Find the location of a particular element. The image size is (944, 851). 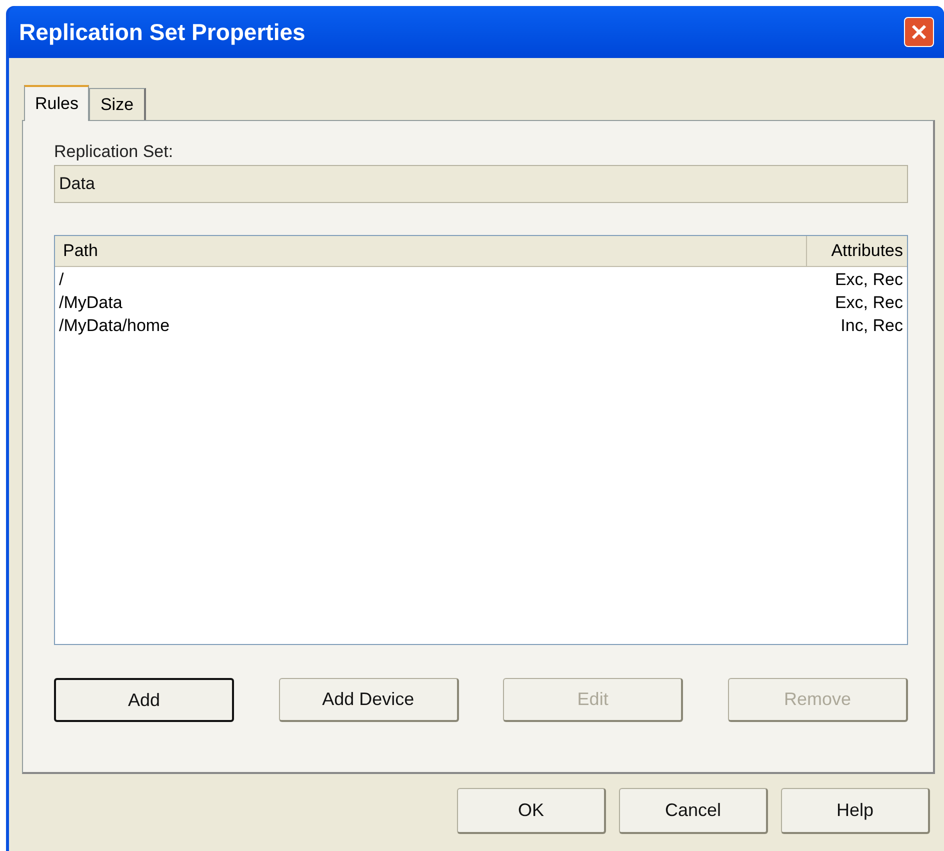

table-cell-text: /MyData/home is located at coordinates (114, 325).